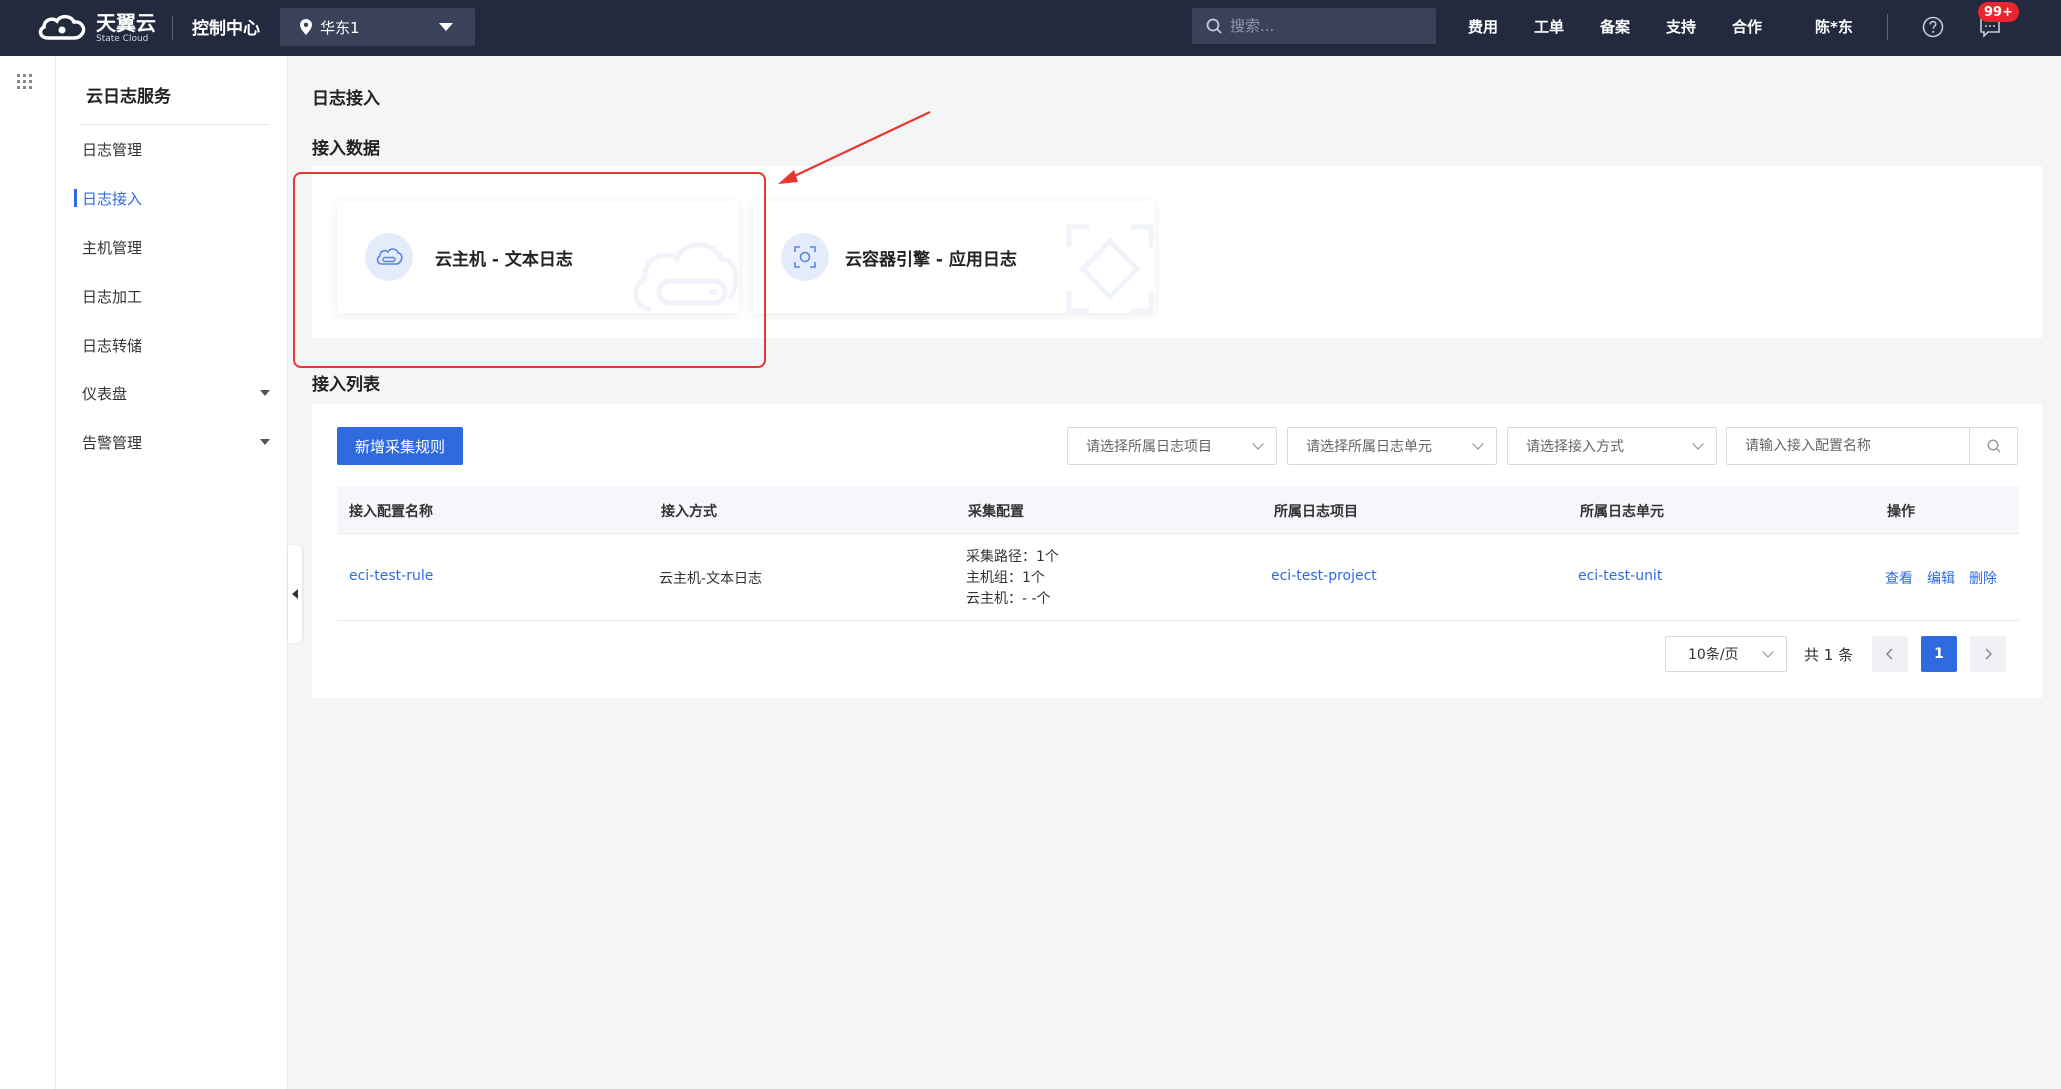 Image resolution: width=2061 pixels, height=1089 pixels. Describe the element at coordinates (346, 99) in the screenshot. I see `page-title: 日志接入` at that location.